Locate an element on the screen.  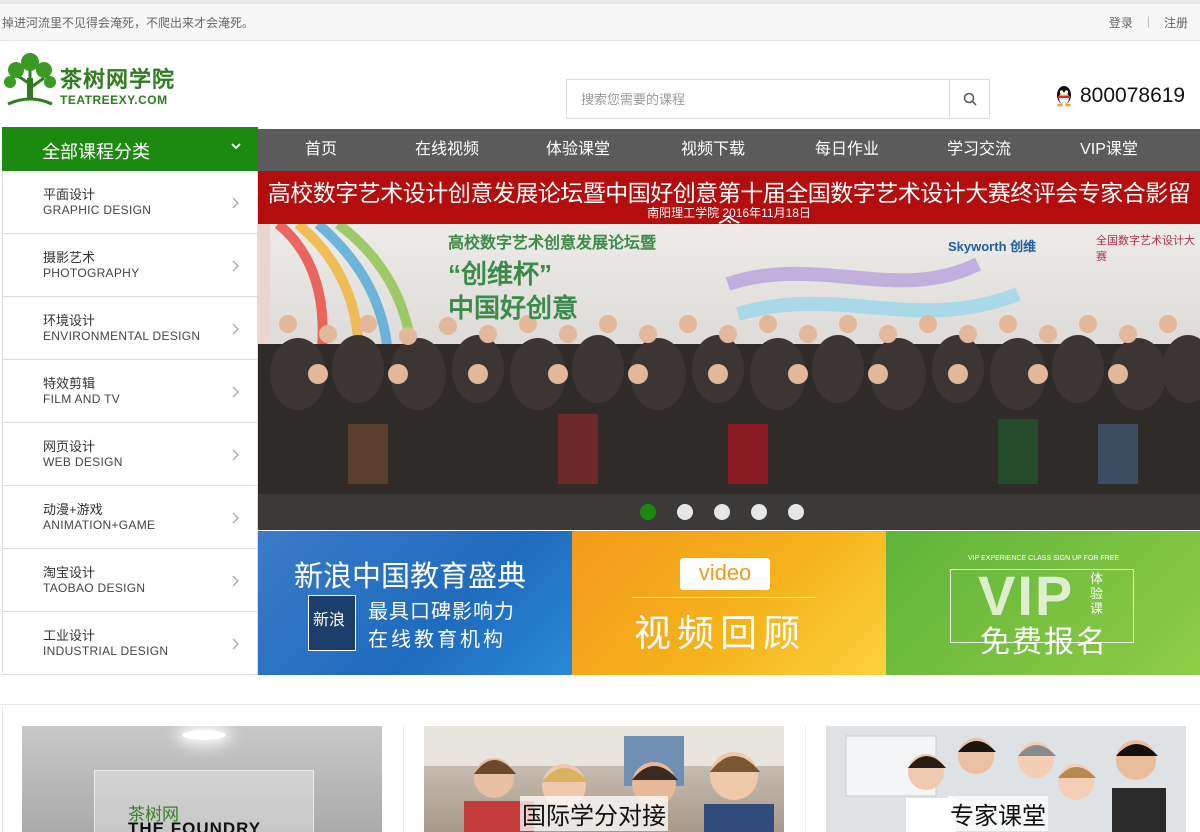
category-item-animation-game: 动漫+游戏 ANIMATION+GAME is located at coordinates (130, 517).